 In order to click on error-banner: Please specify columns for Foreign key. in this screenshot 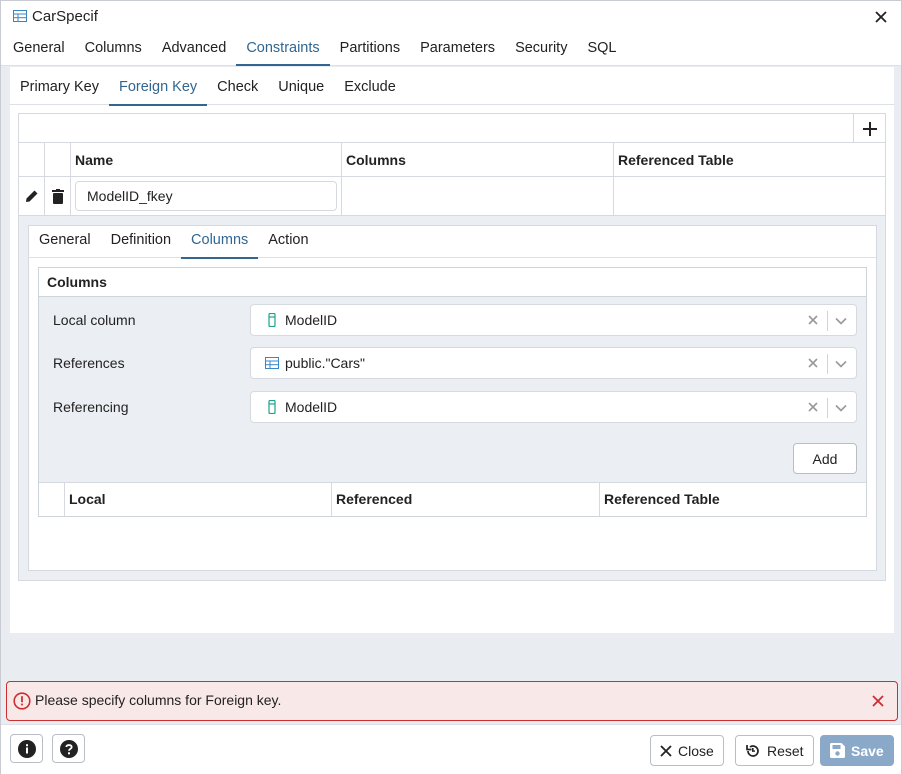, I will do `click(452, 701)`.